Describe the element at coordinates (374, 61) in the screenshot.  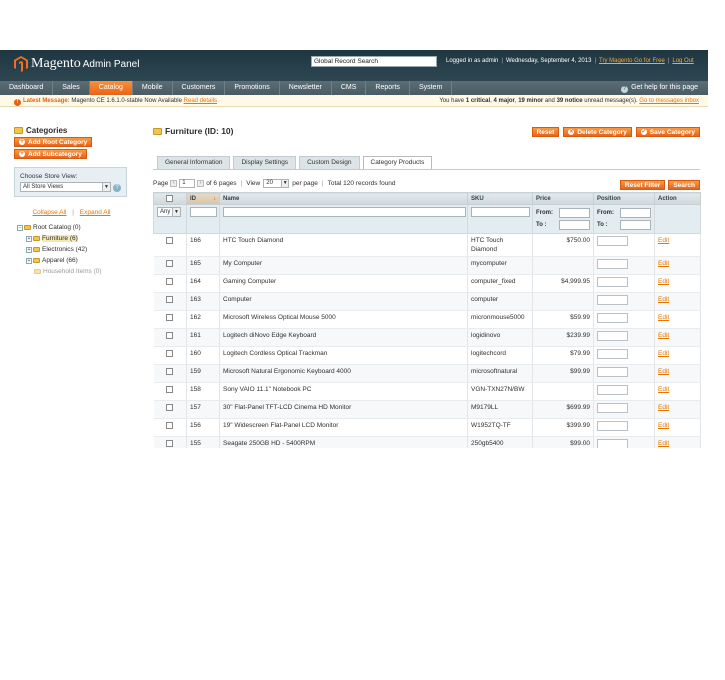
I see `global-search-input: Global Record Search` at that location.